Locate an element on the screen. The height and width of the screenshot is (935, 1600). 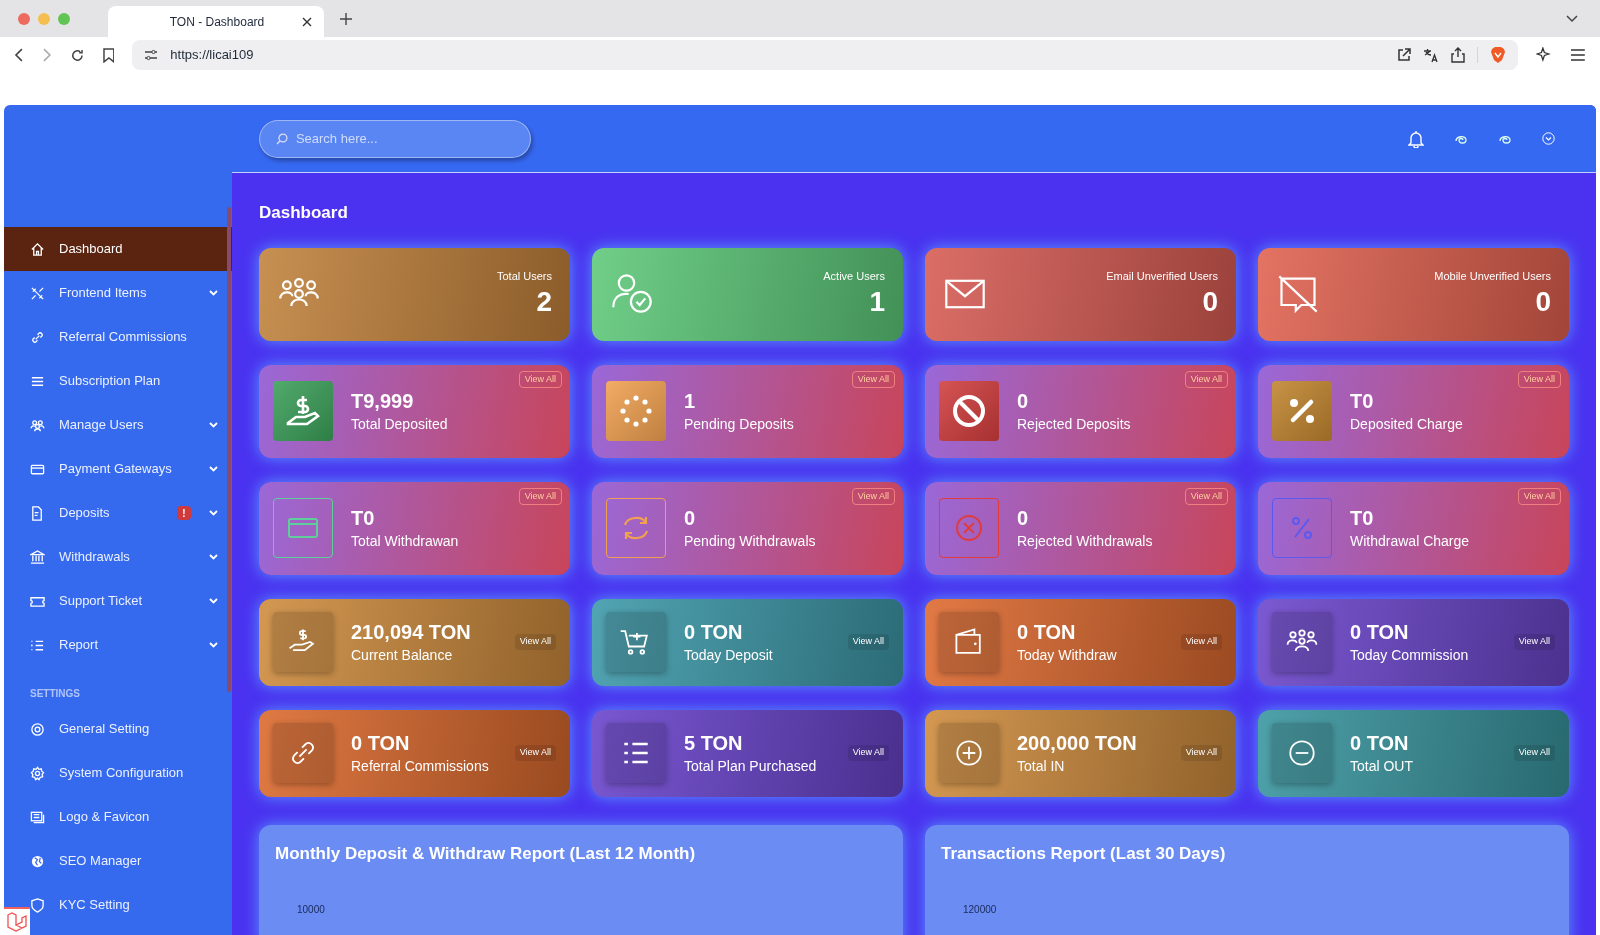
chevron-circle-icon is located at coordinates (1548, 138).